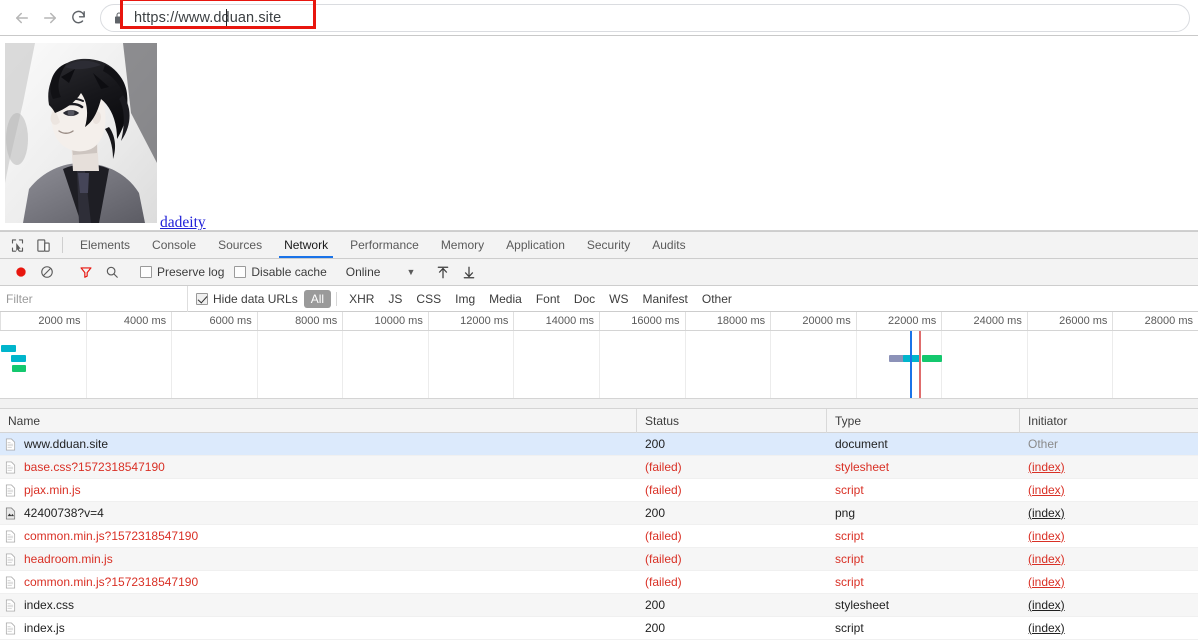 Image resolution: width=1198 pixels, height=644 pixels. I want to click on request-name: index.js, so click(44, 627).